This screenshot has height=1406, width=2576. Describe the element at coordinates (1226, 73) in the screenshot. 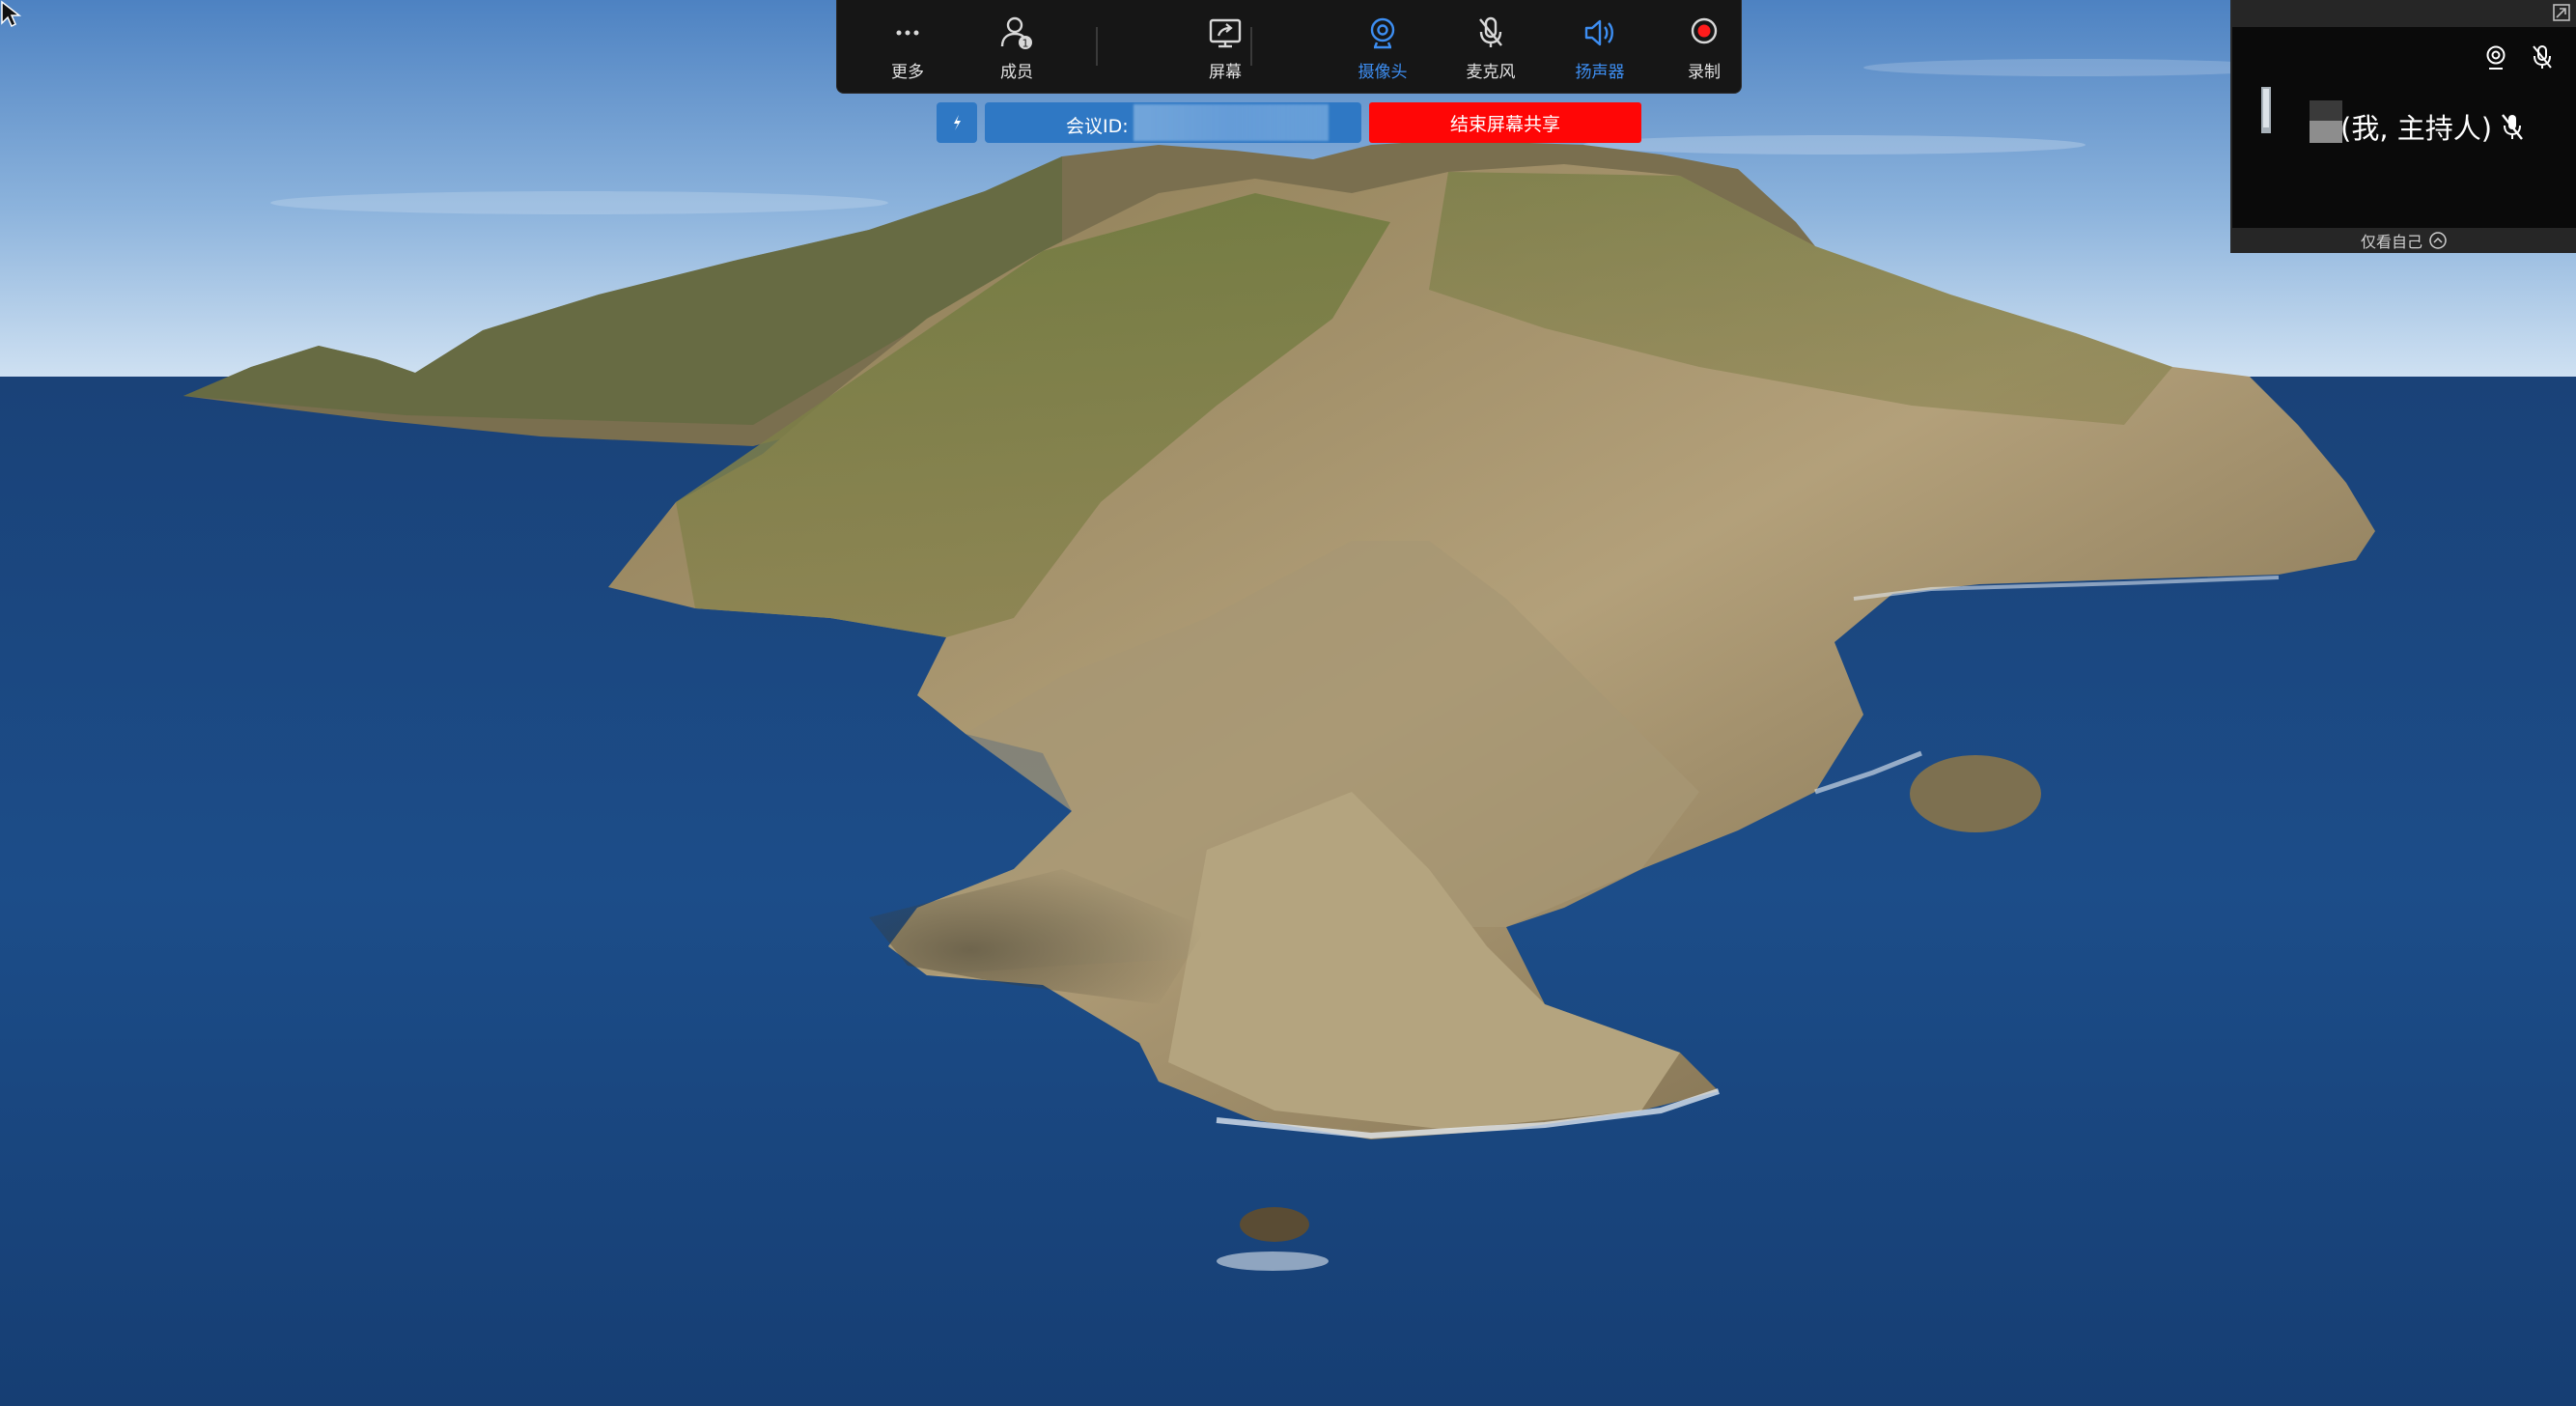

I see `screen-share-label: 屏幕` at that location.